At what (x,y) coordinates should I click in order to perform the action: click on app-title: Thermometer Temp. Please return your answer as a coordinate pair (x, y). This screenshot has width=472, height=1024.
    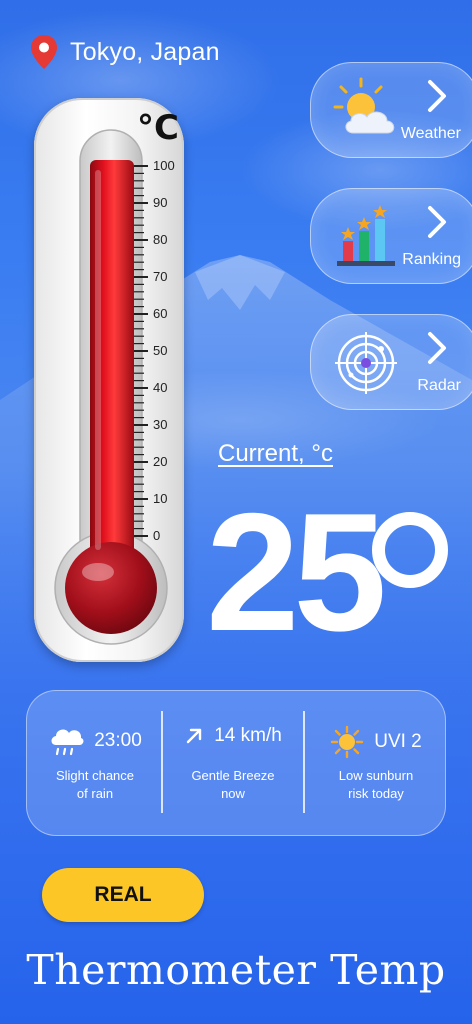
    Looking at the image, I should click on (236, 970).